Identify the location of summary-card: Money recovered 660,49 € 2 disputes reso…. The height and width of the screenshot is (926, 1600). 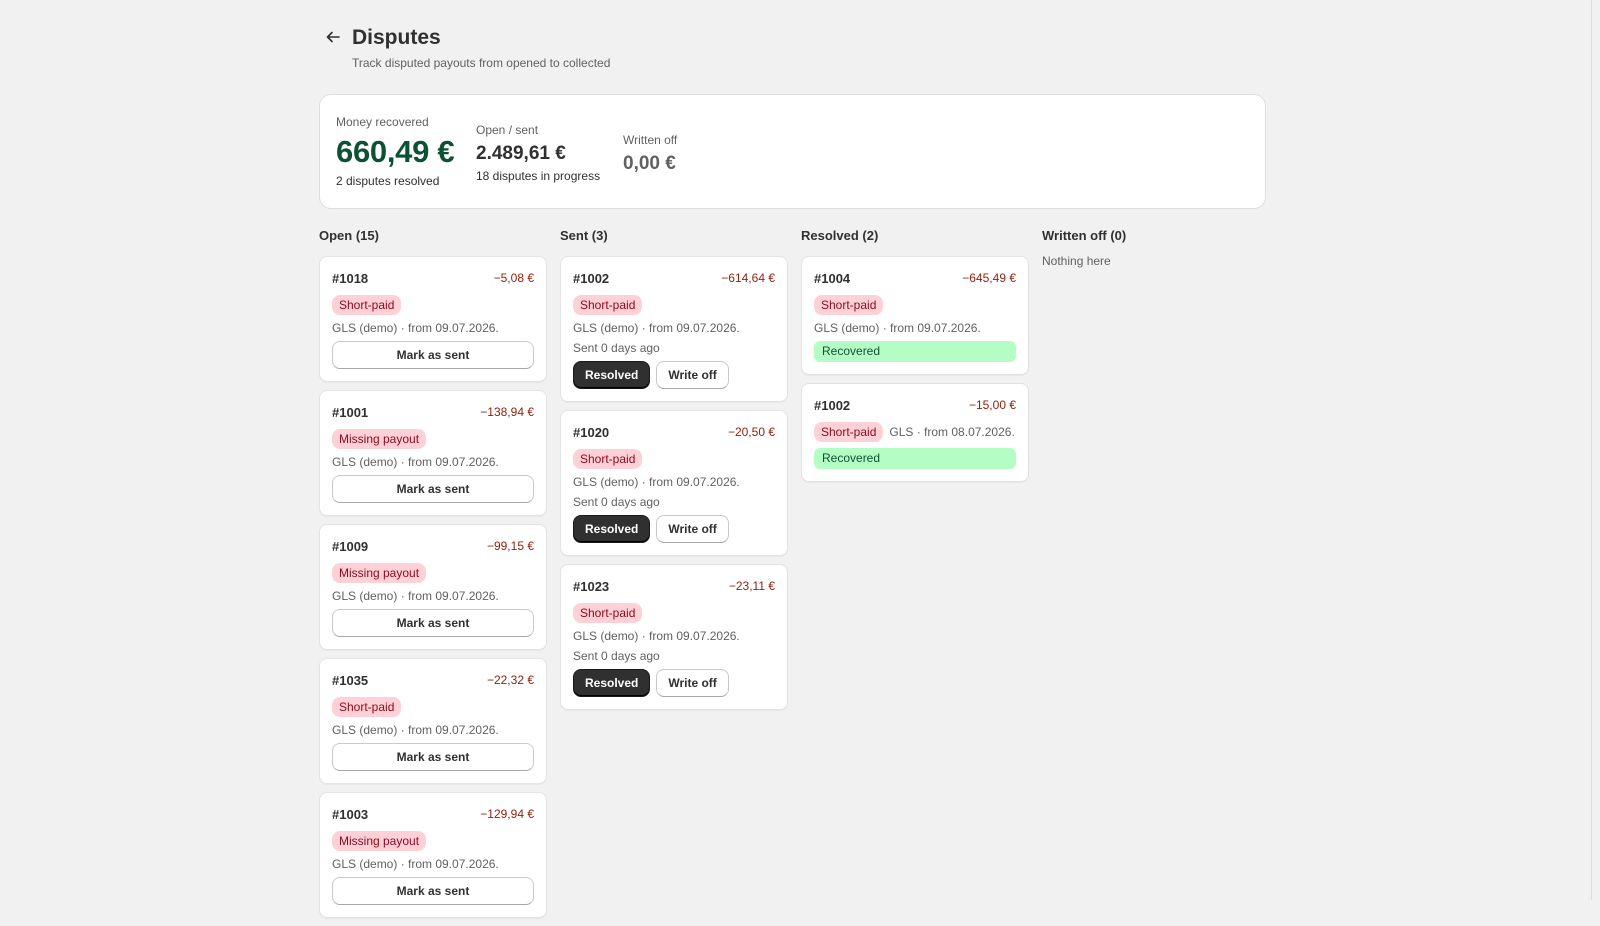
(792, 151).